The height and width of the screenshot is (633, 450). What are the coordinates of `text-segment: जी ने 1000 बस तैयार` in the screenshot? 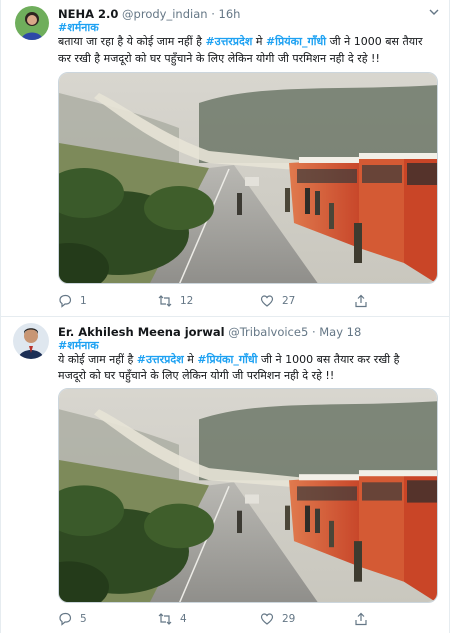 It's located at (374, 41).